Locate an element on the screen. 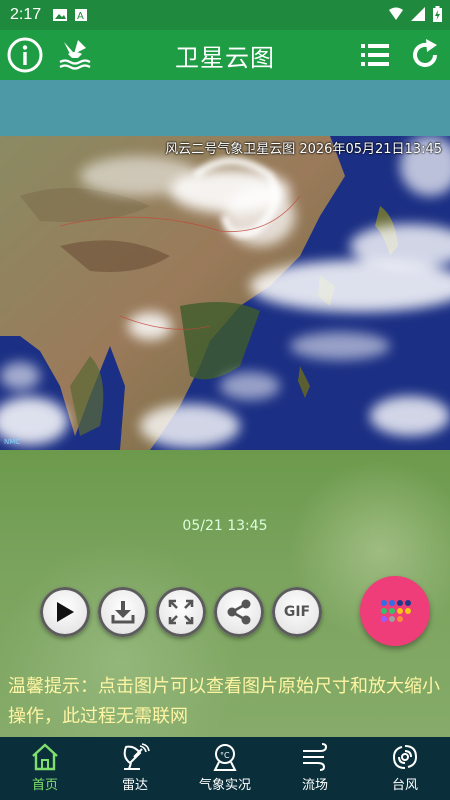  color-dots-icon is located at coordinates (396, 611).